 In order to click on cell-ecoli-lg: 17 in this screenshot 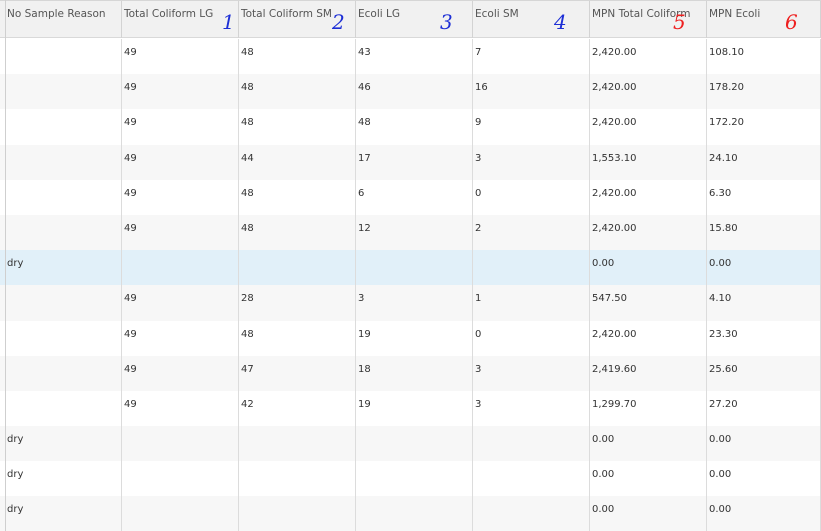, I will do `click(414, 162)`.